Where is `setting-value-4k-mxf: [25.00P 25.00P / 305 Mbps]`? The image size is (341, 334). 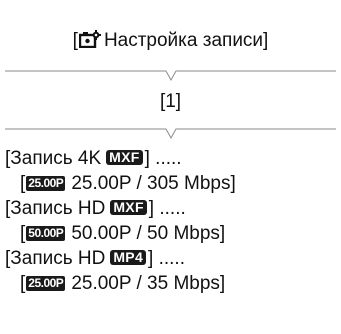
setting-value-4k-mxf: [25.00P 25.00P / 305 Mbps] is located at coordinates (172, 183).